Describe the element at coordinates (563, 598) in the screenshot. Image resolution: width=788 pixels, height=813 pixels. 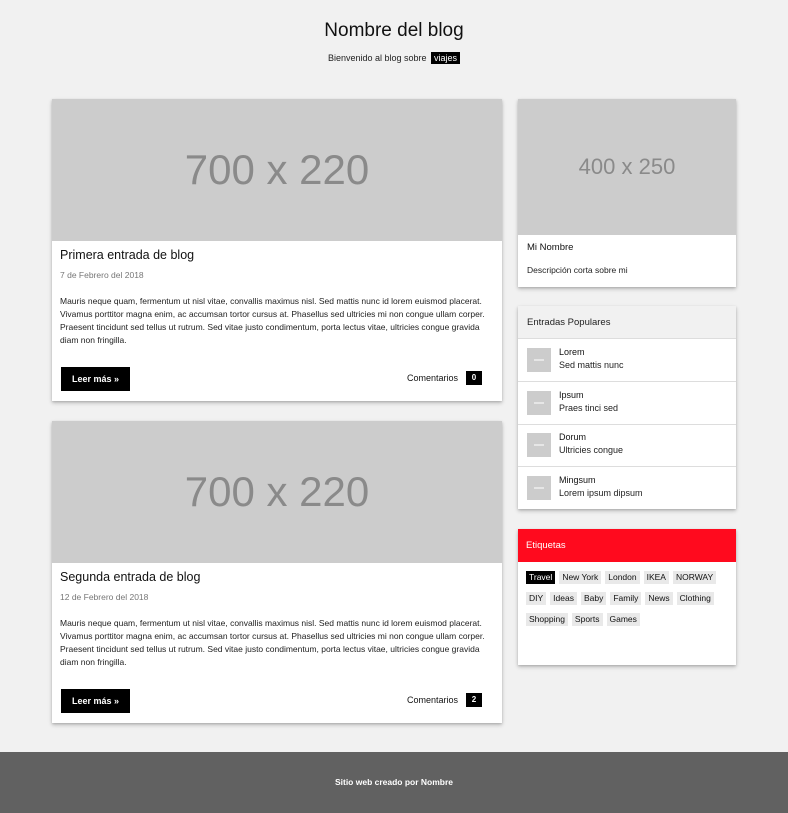
I see `tag-ideas: Ideas` at that location.